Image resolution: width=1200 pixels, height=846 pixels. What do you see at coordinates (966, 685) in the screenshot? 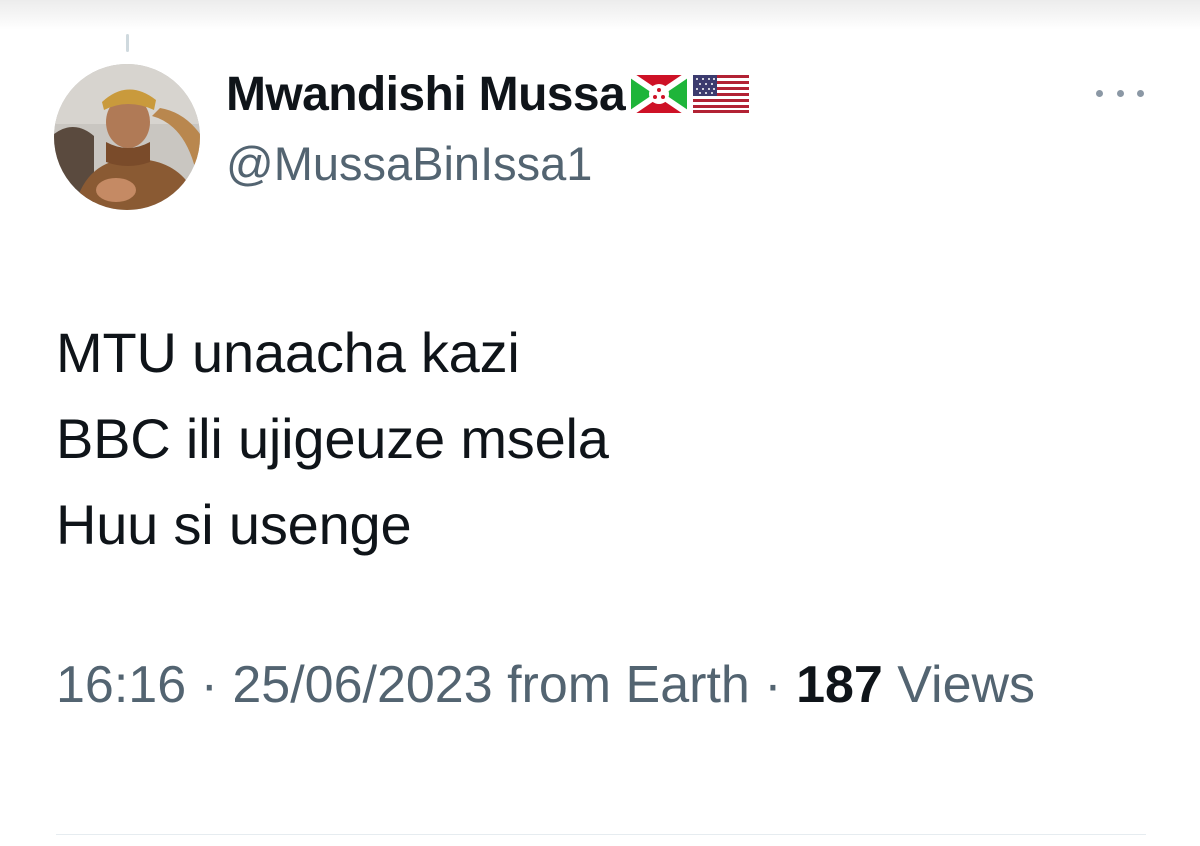
I see `views-label: Views` at bounding box center [966, 685].